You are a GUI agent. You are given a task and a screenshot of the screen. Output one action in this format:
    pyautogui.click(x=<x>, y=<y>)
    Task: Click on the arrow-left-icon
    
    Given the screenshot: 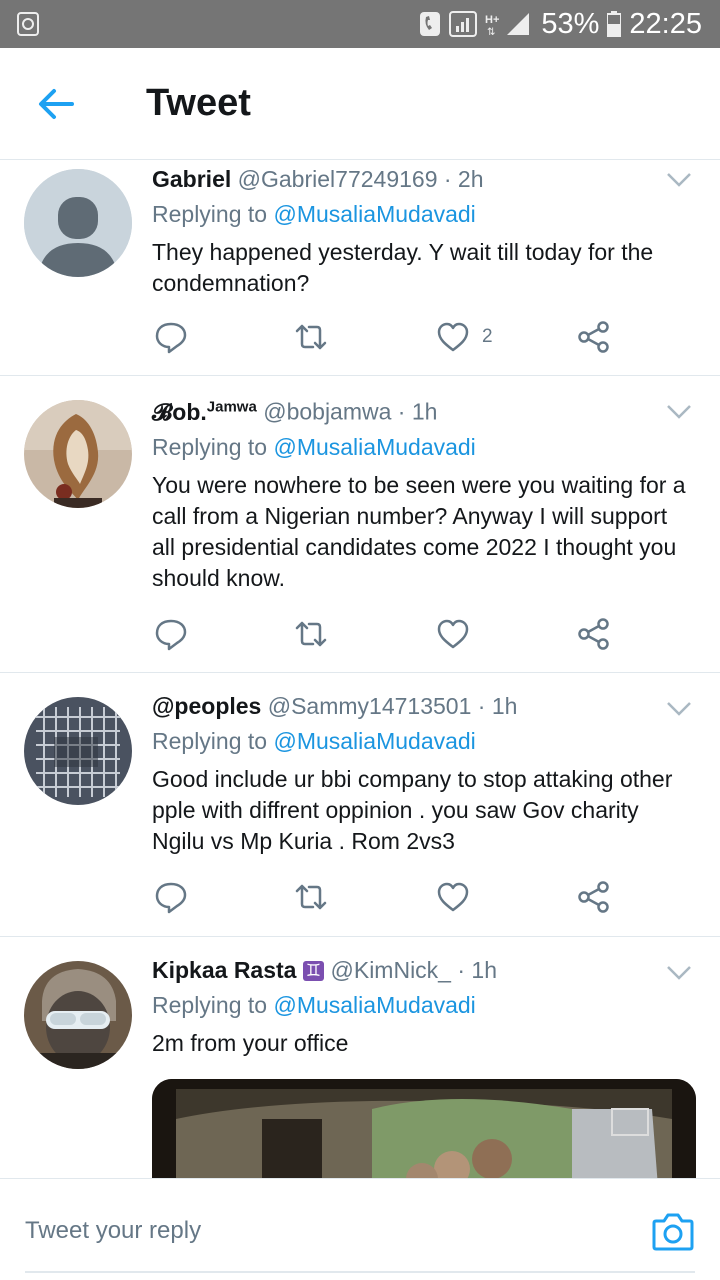 What is the action you would take?
    pyautogui.click(x=56, y=104)
    